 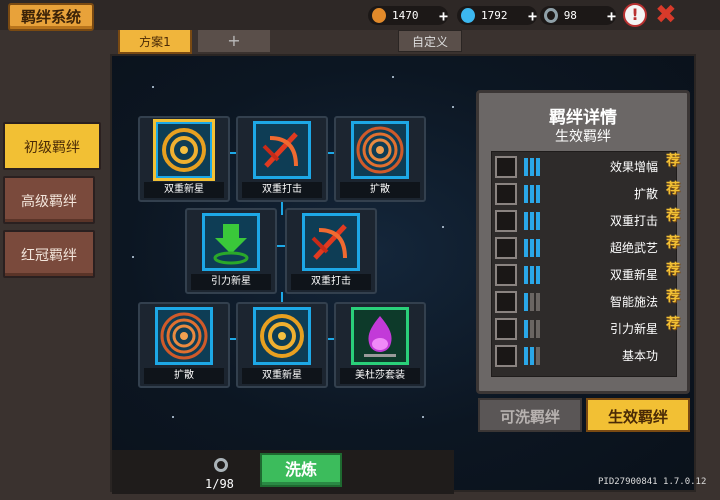 What do you see at coordinates (666, 15) in the screenshot?
I see `close-icon: ✖` at bounding box center [666, 15].